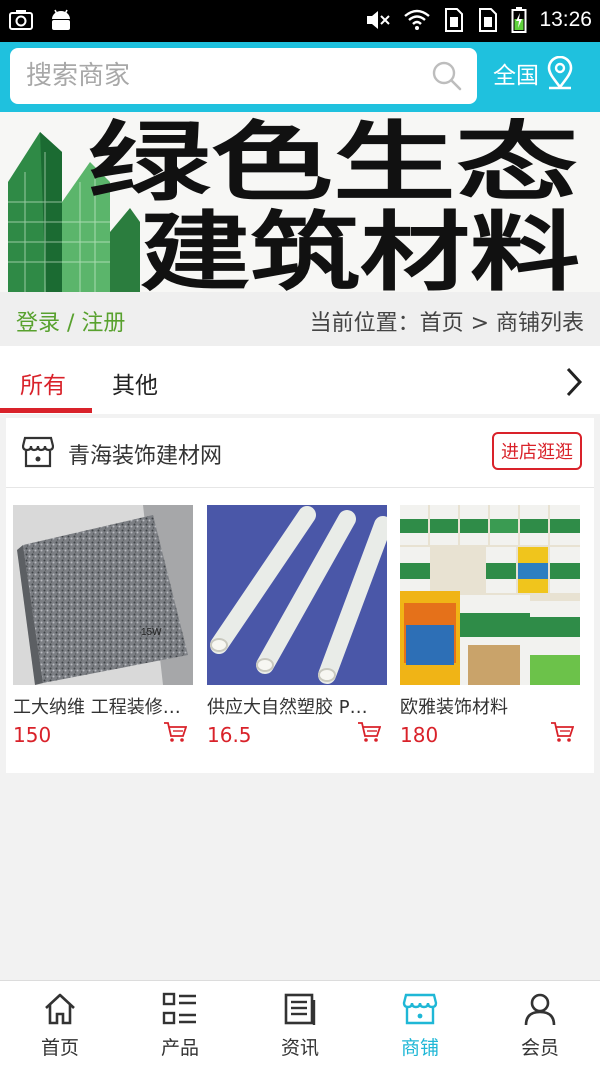  Describe the element at coordinates (103, 595) in the screenshot. I see `product-image-granite: 15W` at that location.